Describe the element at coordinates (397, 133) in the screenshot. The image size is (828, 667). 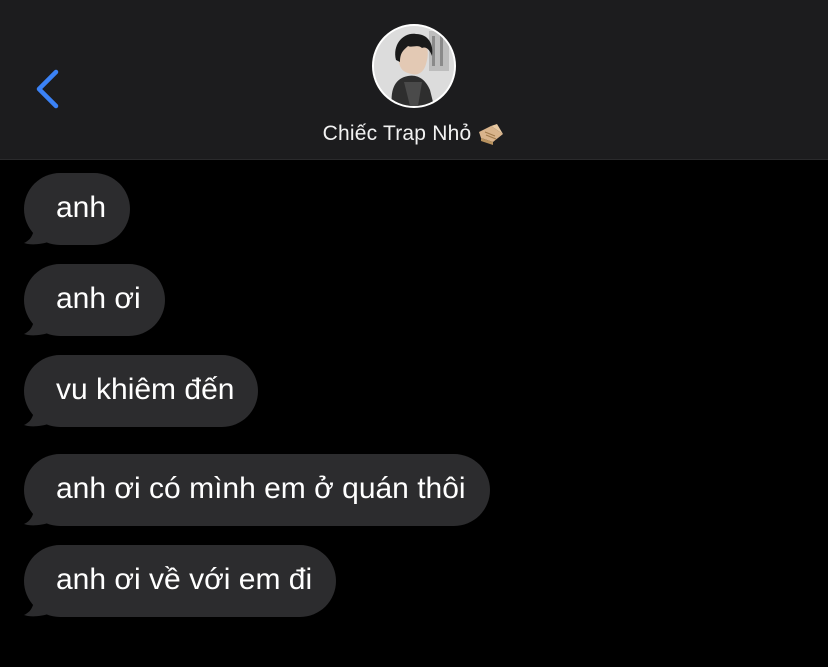
I see `contact-name: Chiếc Trap Nhỏ` at that location.